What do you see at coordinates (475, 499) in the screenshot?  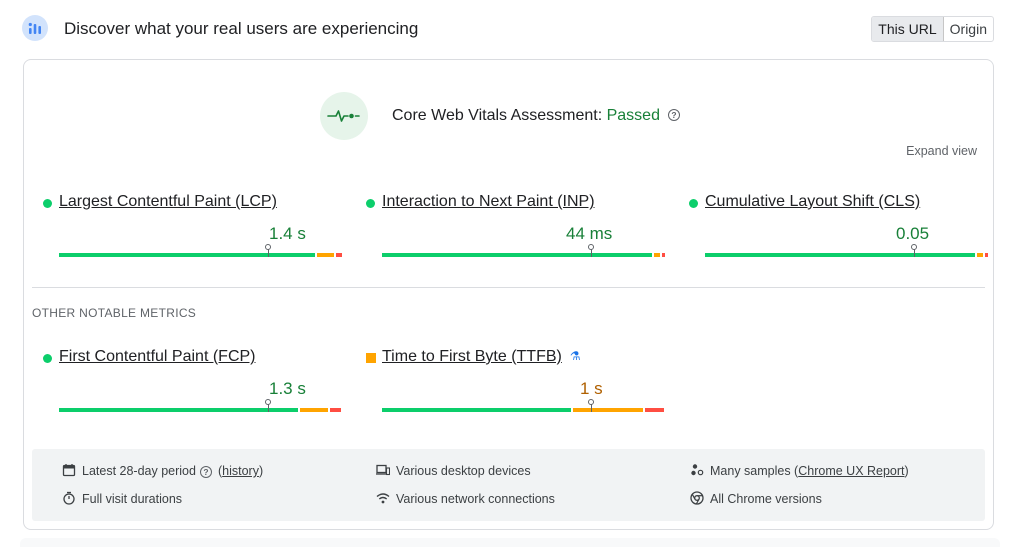 I see `info-network-text: Various network connections` at bounding box center [475, 499].